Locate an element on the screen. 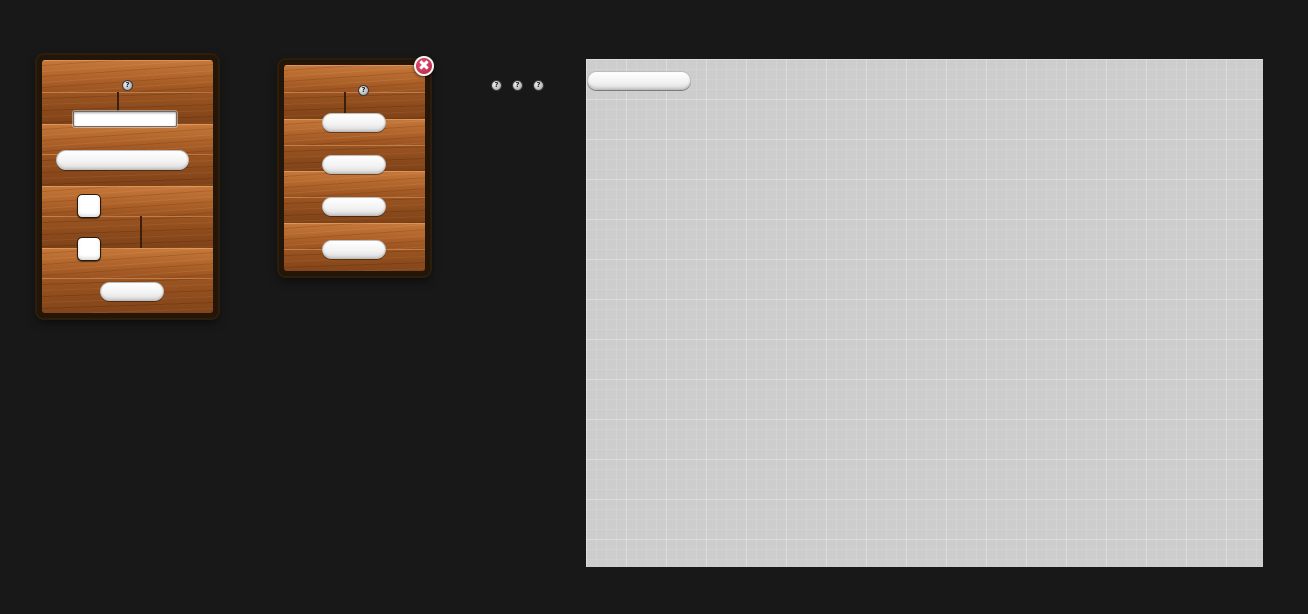 The height and width of the screenshot is (614, 1308). wide-field is located at coordinates (122, 160).